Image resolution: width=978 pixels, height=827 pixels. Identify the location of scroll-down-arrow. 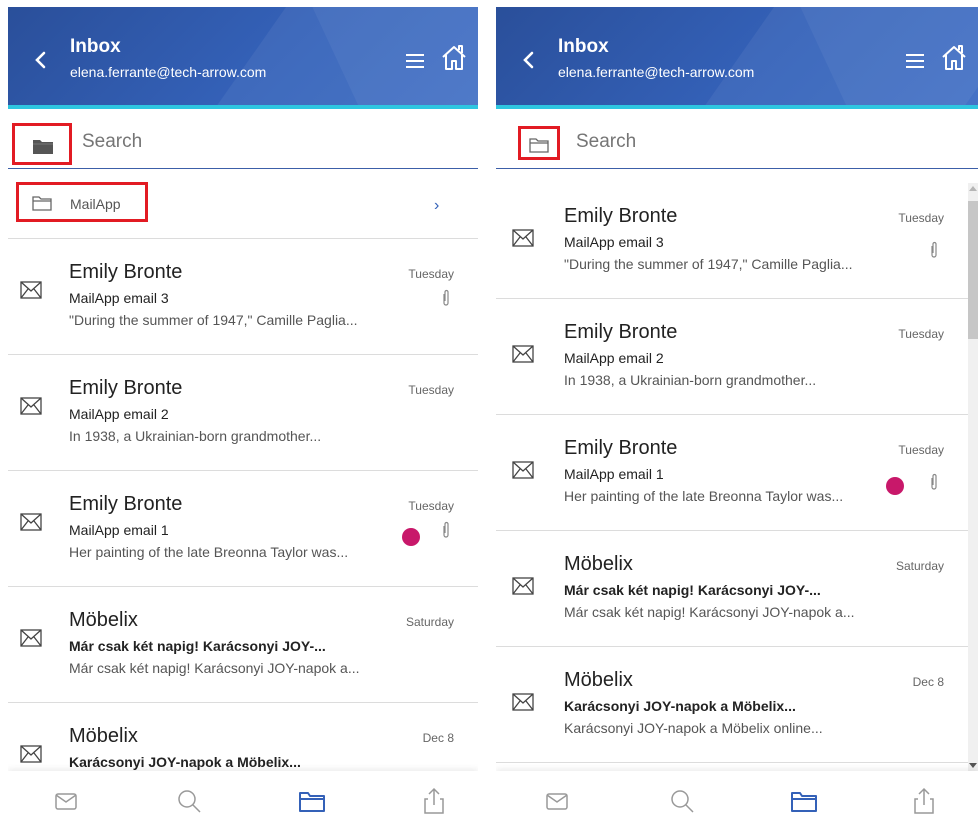
(973, 765).